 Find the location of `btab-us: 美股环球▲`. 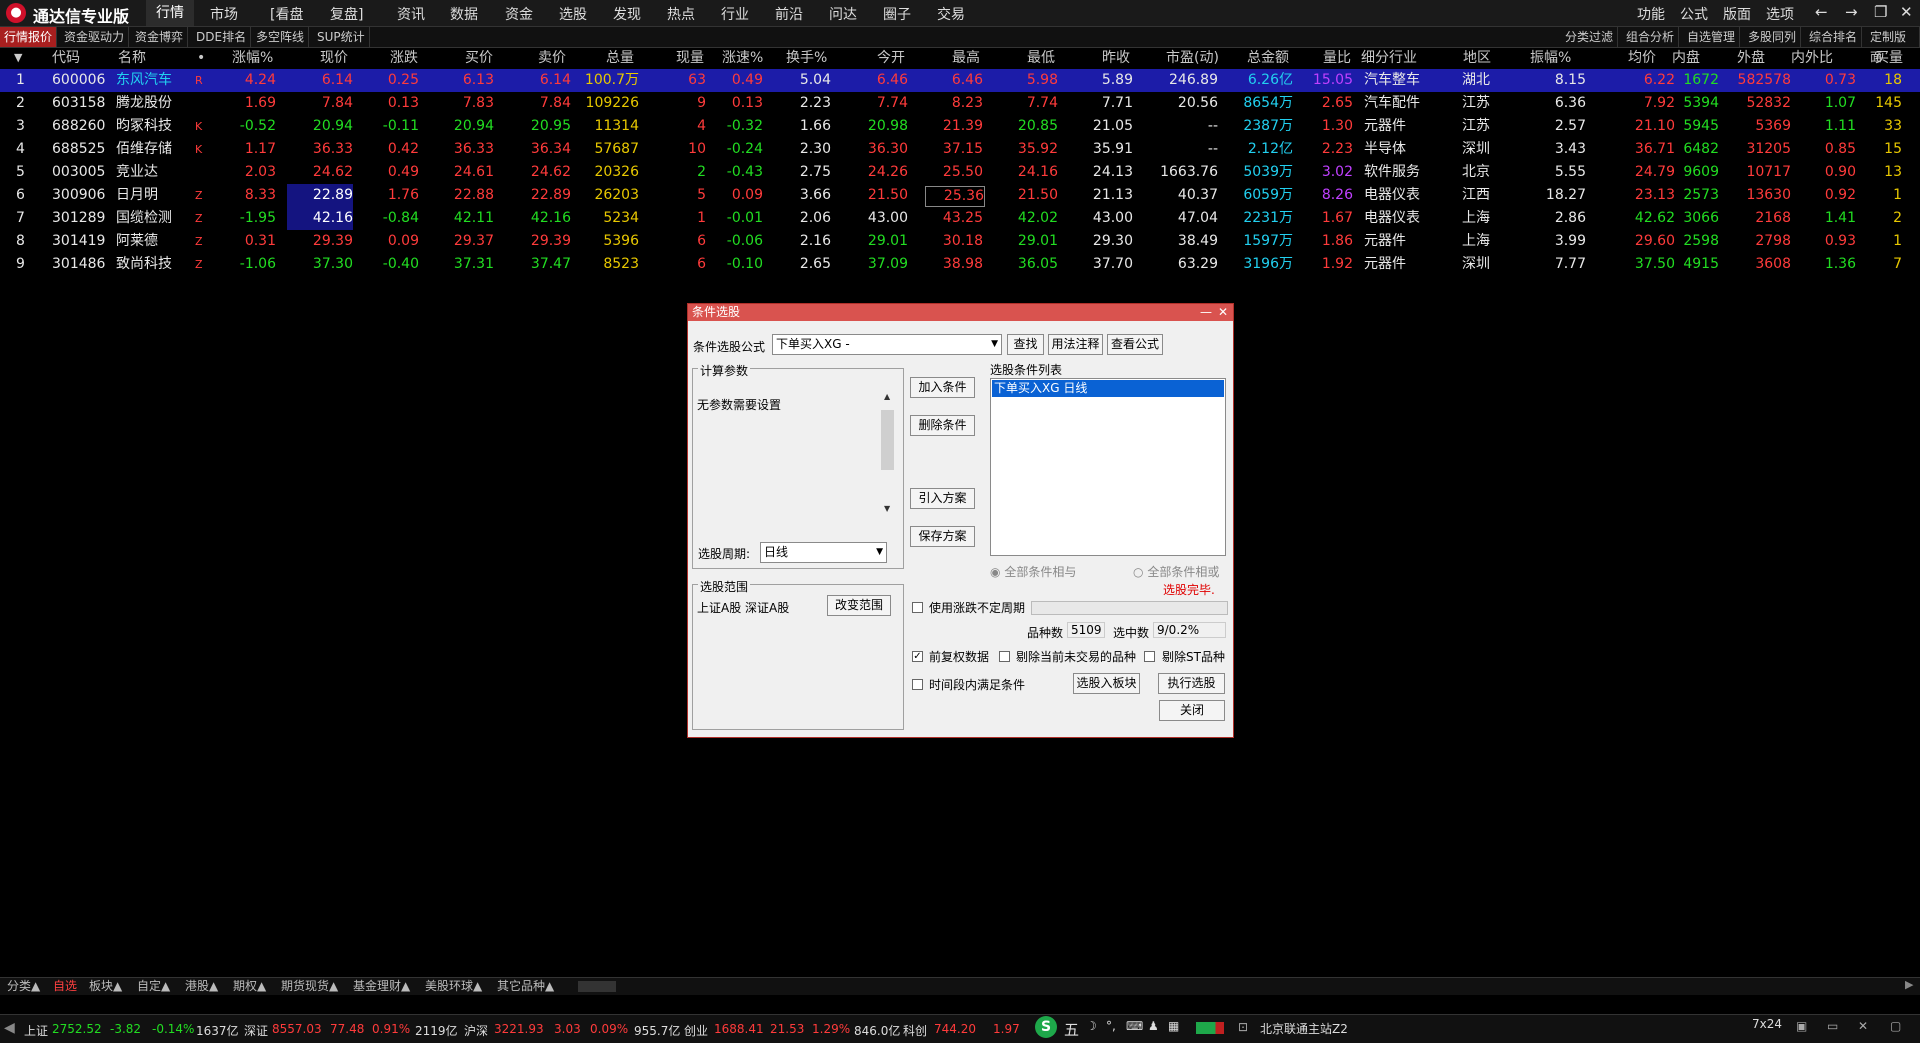

btab-us: 美股环球▲ is located at coordinates (453, 986).